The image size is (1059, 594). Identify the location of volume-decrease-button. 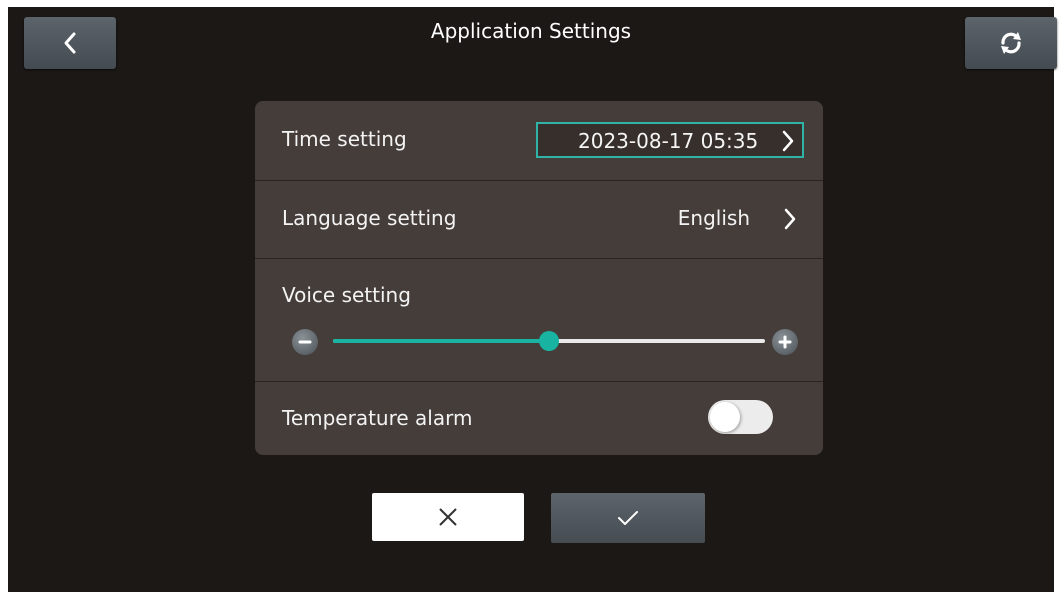
(305, 342).